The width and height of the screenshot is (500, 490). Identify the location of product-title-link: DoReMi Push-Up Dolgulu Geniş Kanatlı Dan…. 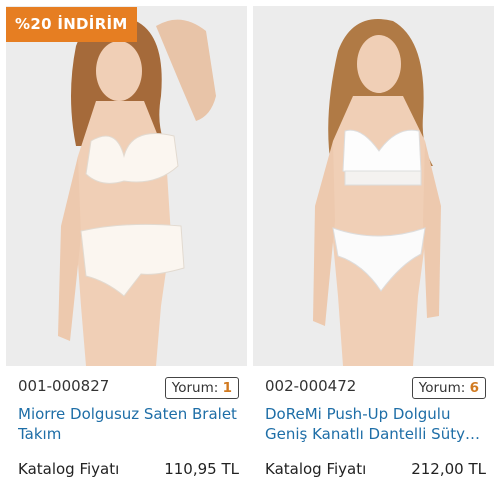
(376, 424).